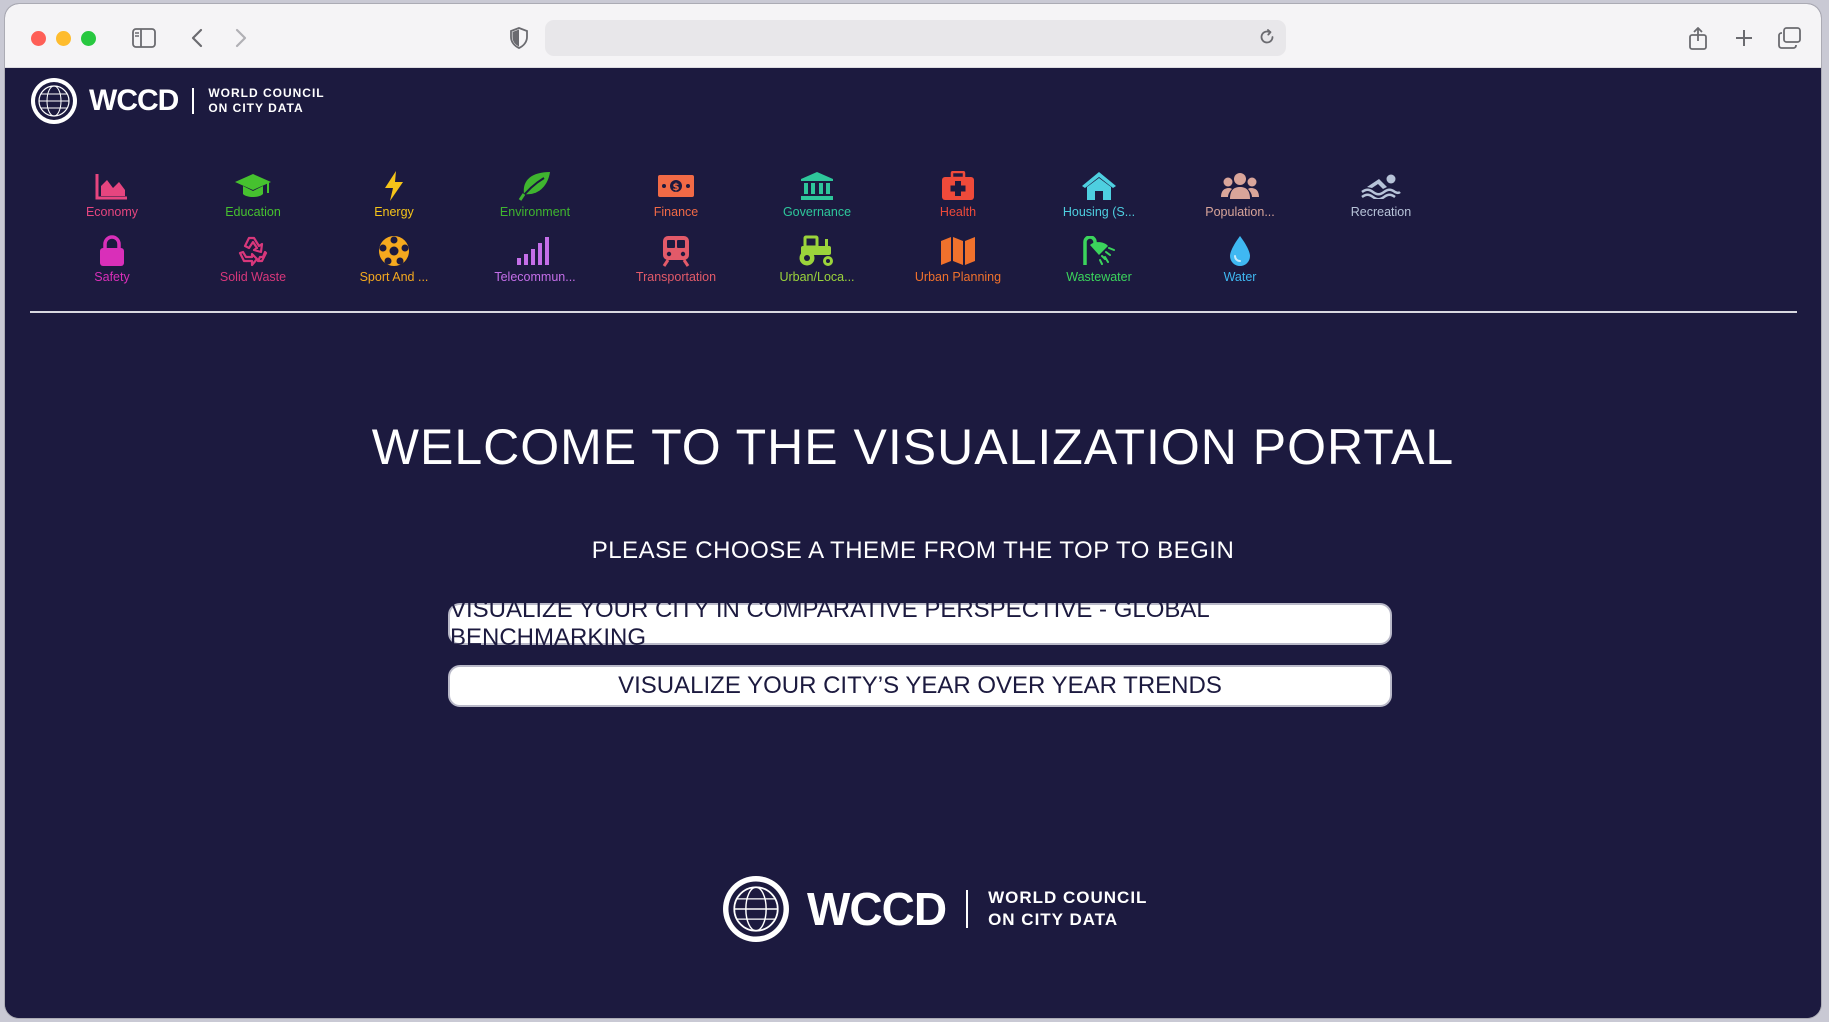 This screenshot has width=1829, height=1022. Describe the element at coordinates (253, 277) in the screenshot. I see `theme-label: Solid Waste` at that location.